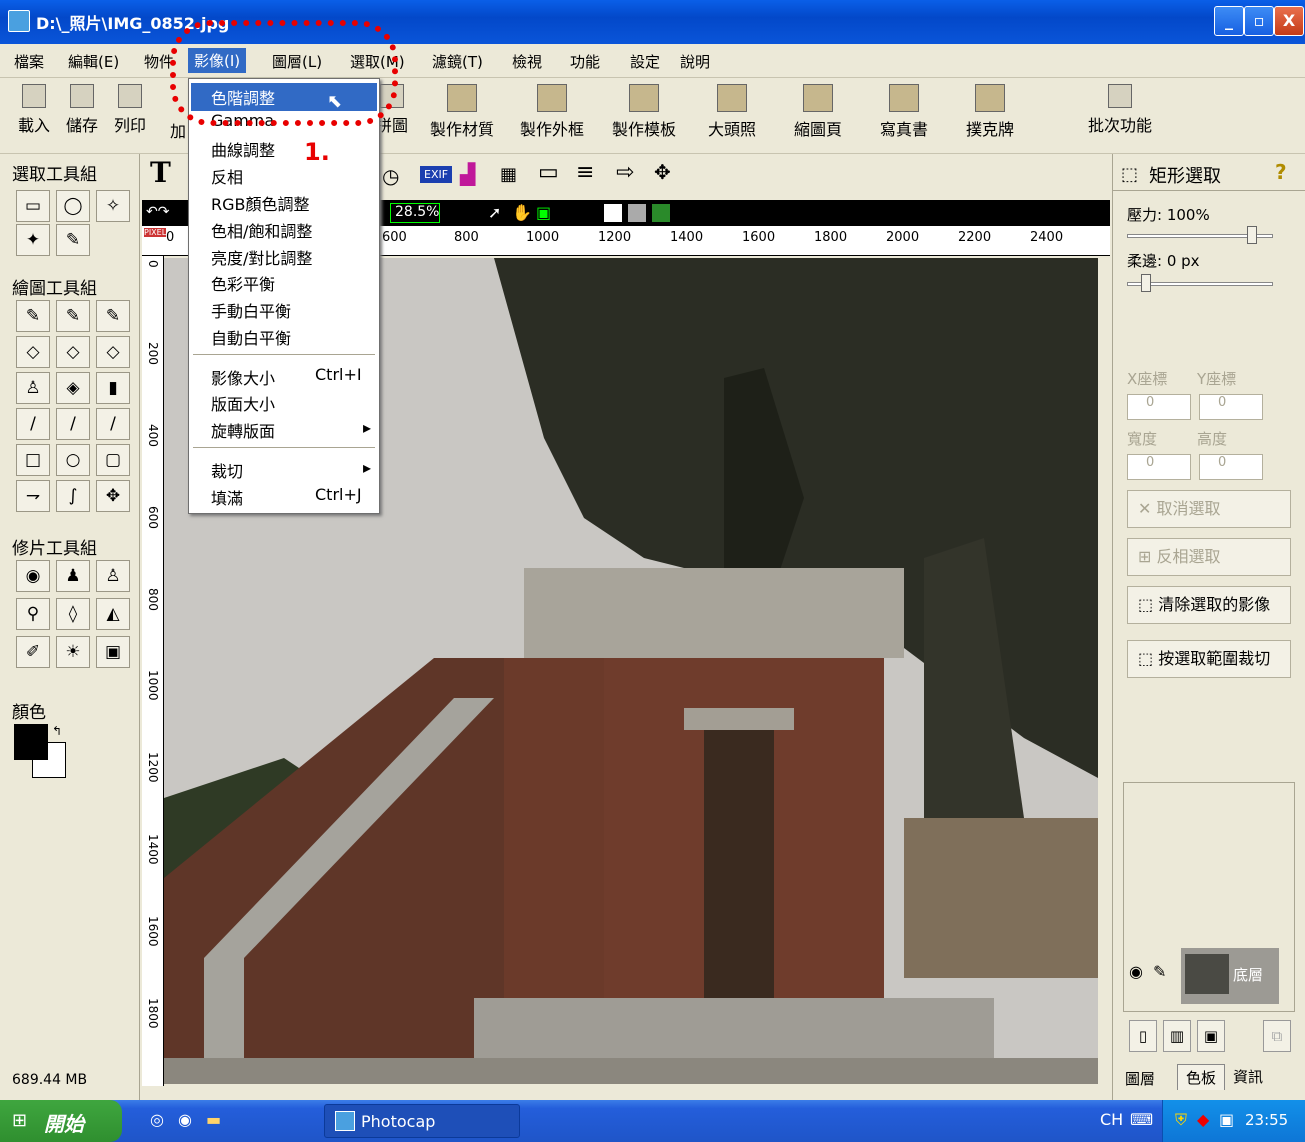  I want to click on ellipse-tool: ○, so click(73, 460).